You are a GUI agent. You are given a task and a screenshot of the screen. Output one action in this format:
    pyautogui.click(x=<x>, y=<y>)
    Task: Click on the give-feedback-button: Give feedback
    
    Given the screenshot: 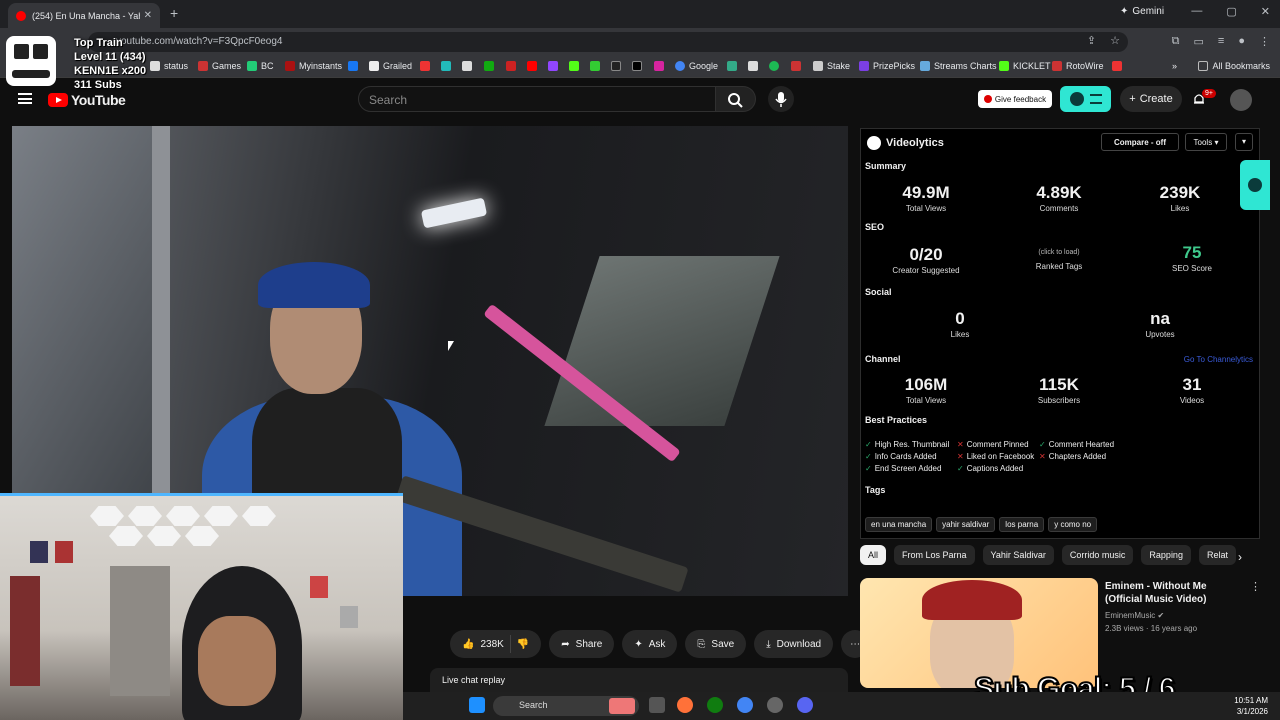 What is the action you would take?
    pyautogui.click(x=1015, y=99)
    